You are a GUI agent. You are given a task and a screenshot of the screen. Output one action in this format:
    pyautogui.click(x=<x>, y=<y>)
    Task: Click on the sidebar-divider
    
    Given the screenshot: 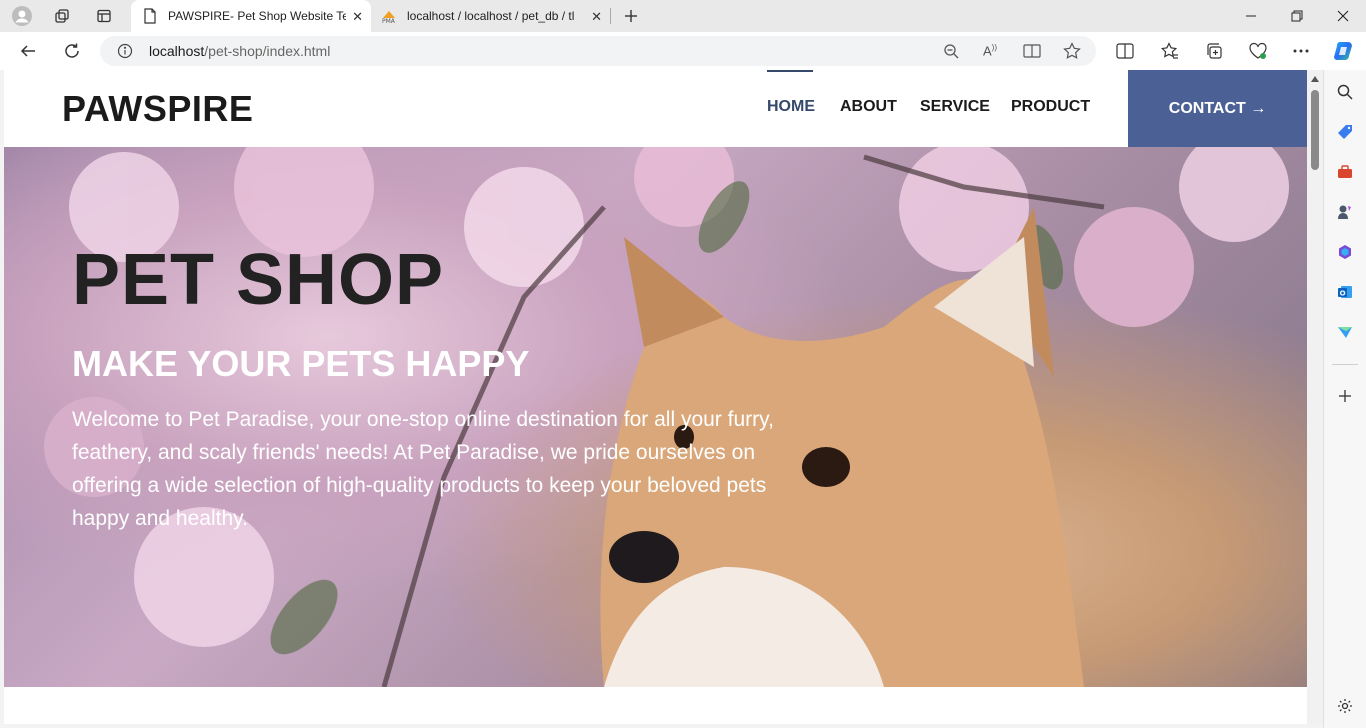 What is the action you would take?
    pyautogui.click(x=1345, y=364)
    